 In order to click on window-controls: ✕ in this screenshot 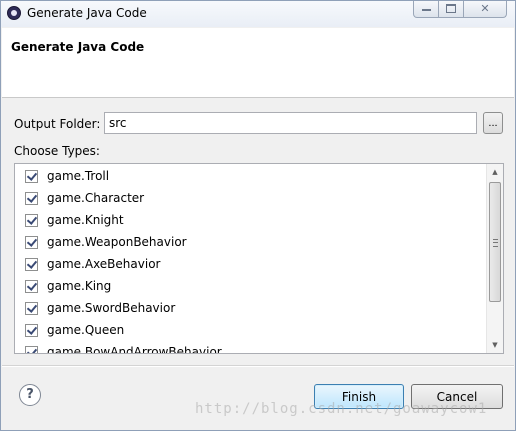, I will do `click(460, 10)`.